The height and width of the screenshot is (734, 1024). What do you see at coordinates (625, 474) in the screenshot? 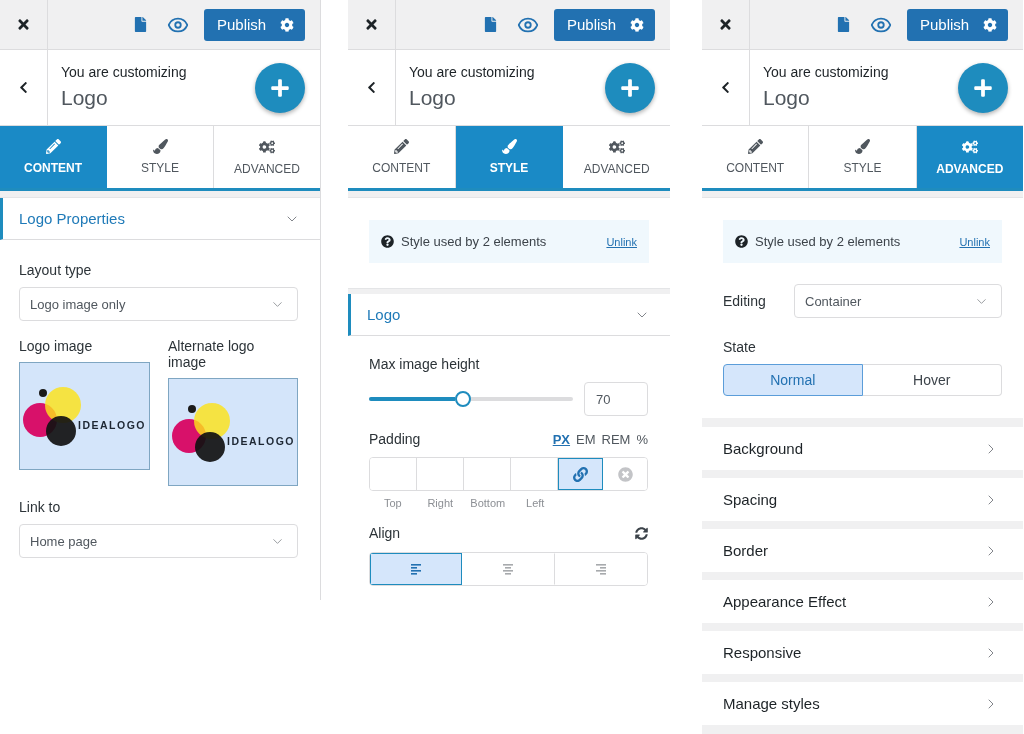
I see `clear-icon` at bounding box center [625, 474].